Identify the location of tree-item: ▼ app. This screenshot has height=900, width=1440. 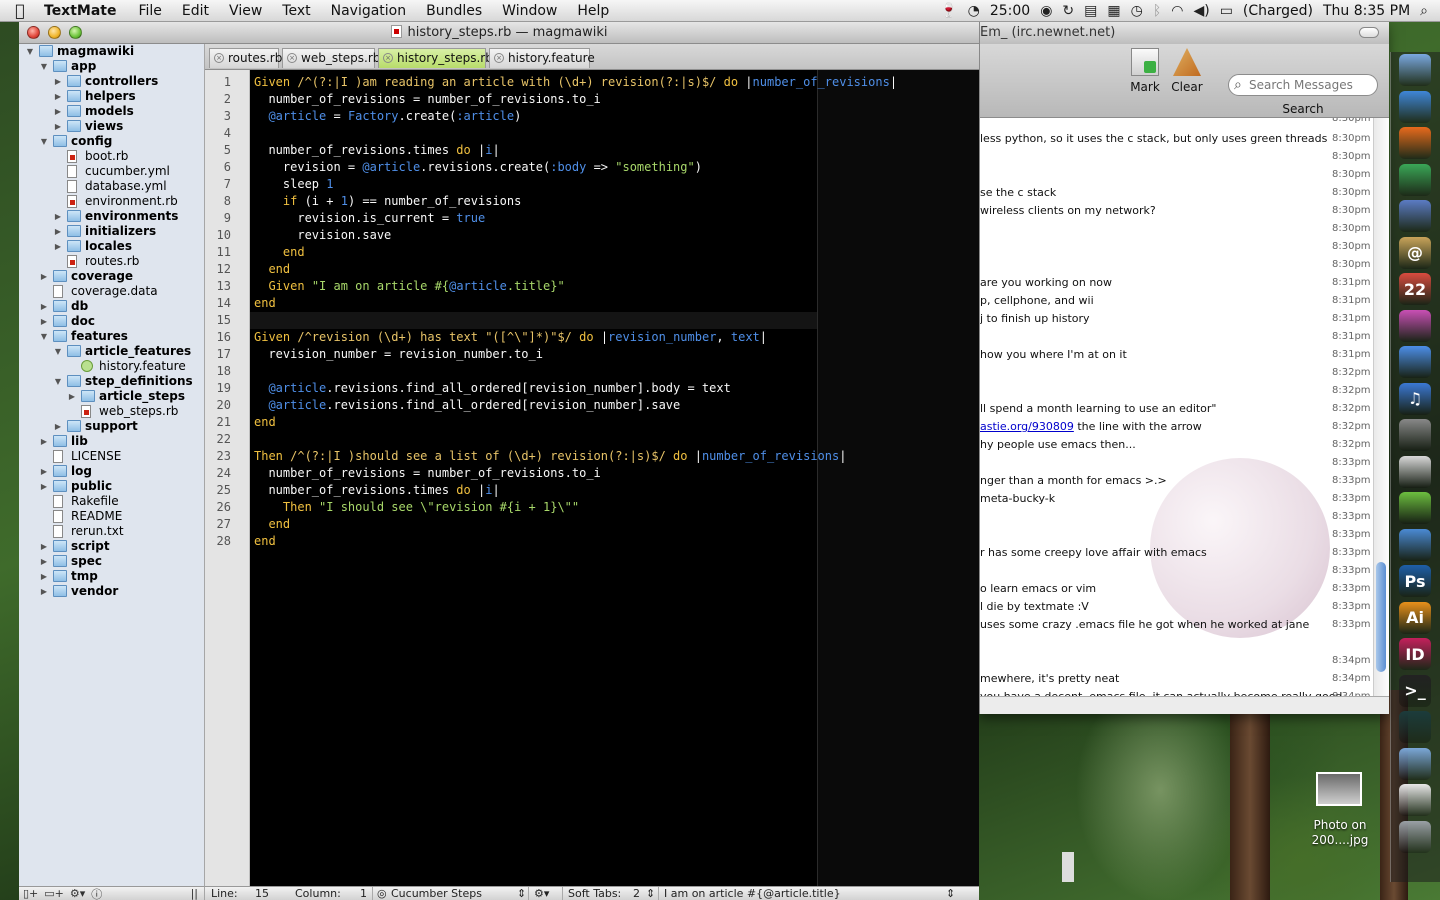
(111, 66).